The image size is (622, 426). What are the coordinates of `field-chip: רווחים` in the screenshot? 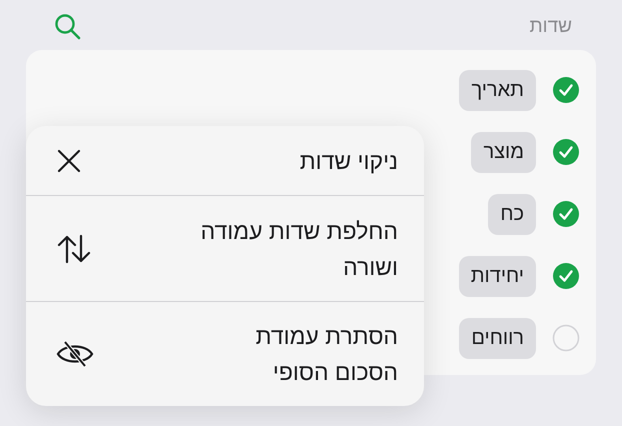 It's located at (497, 338).